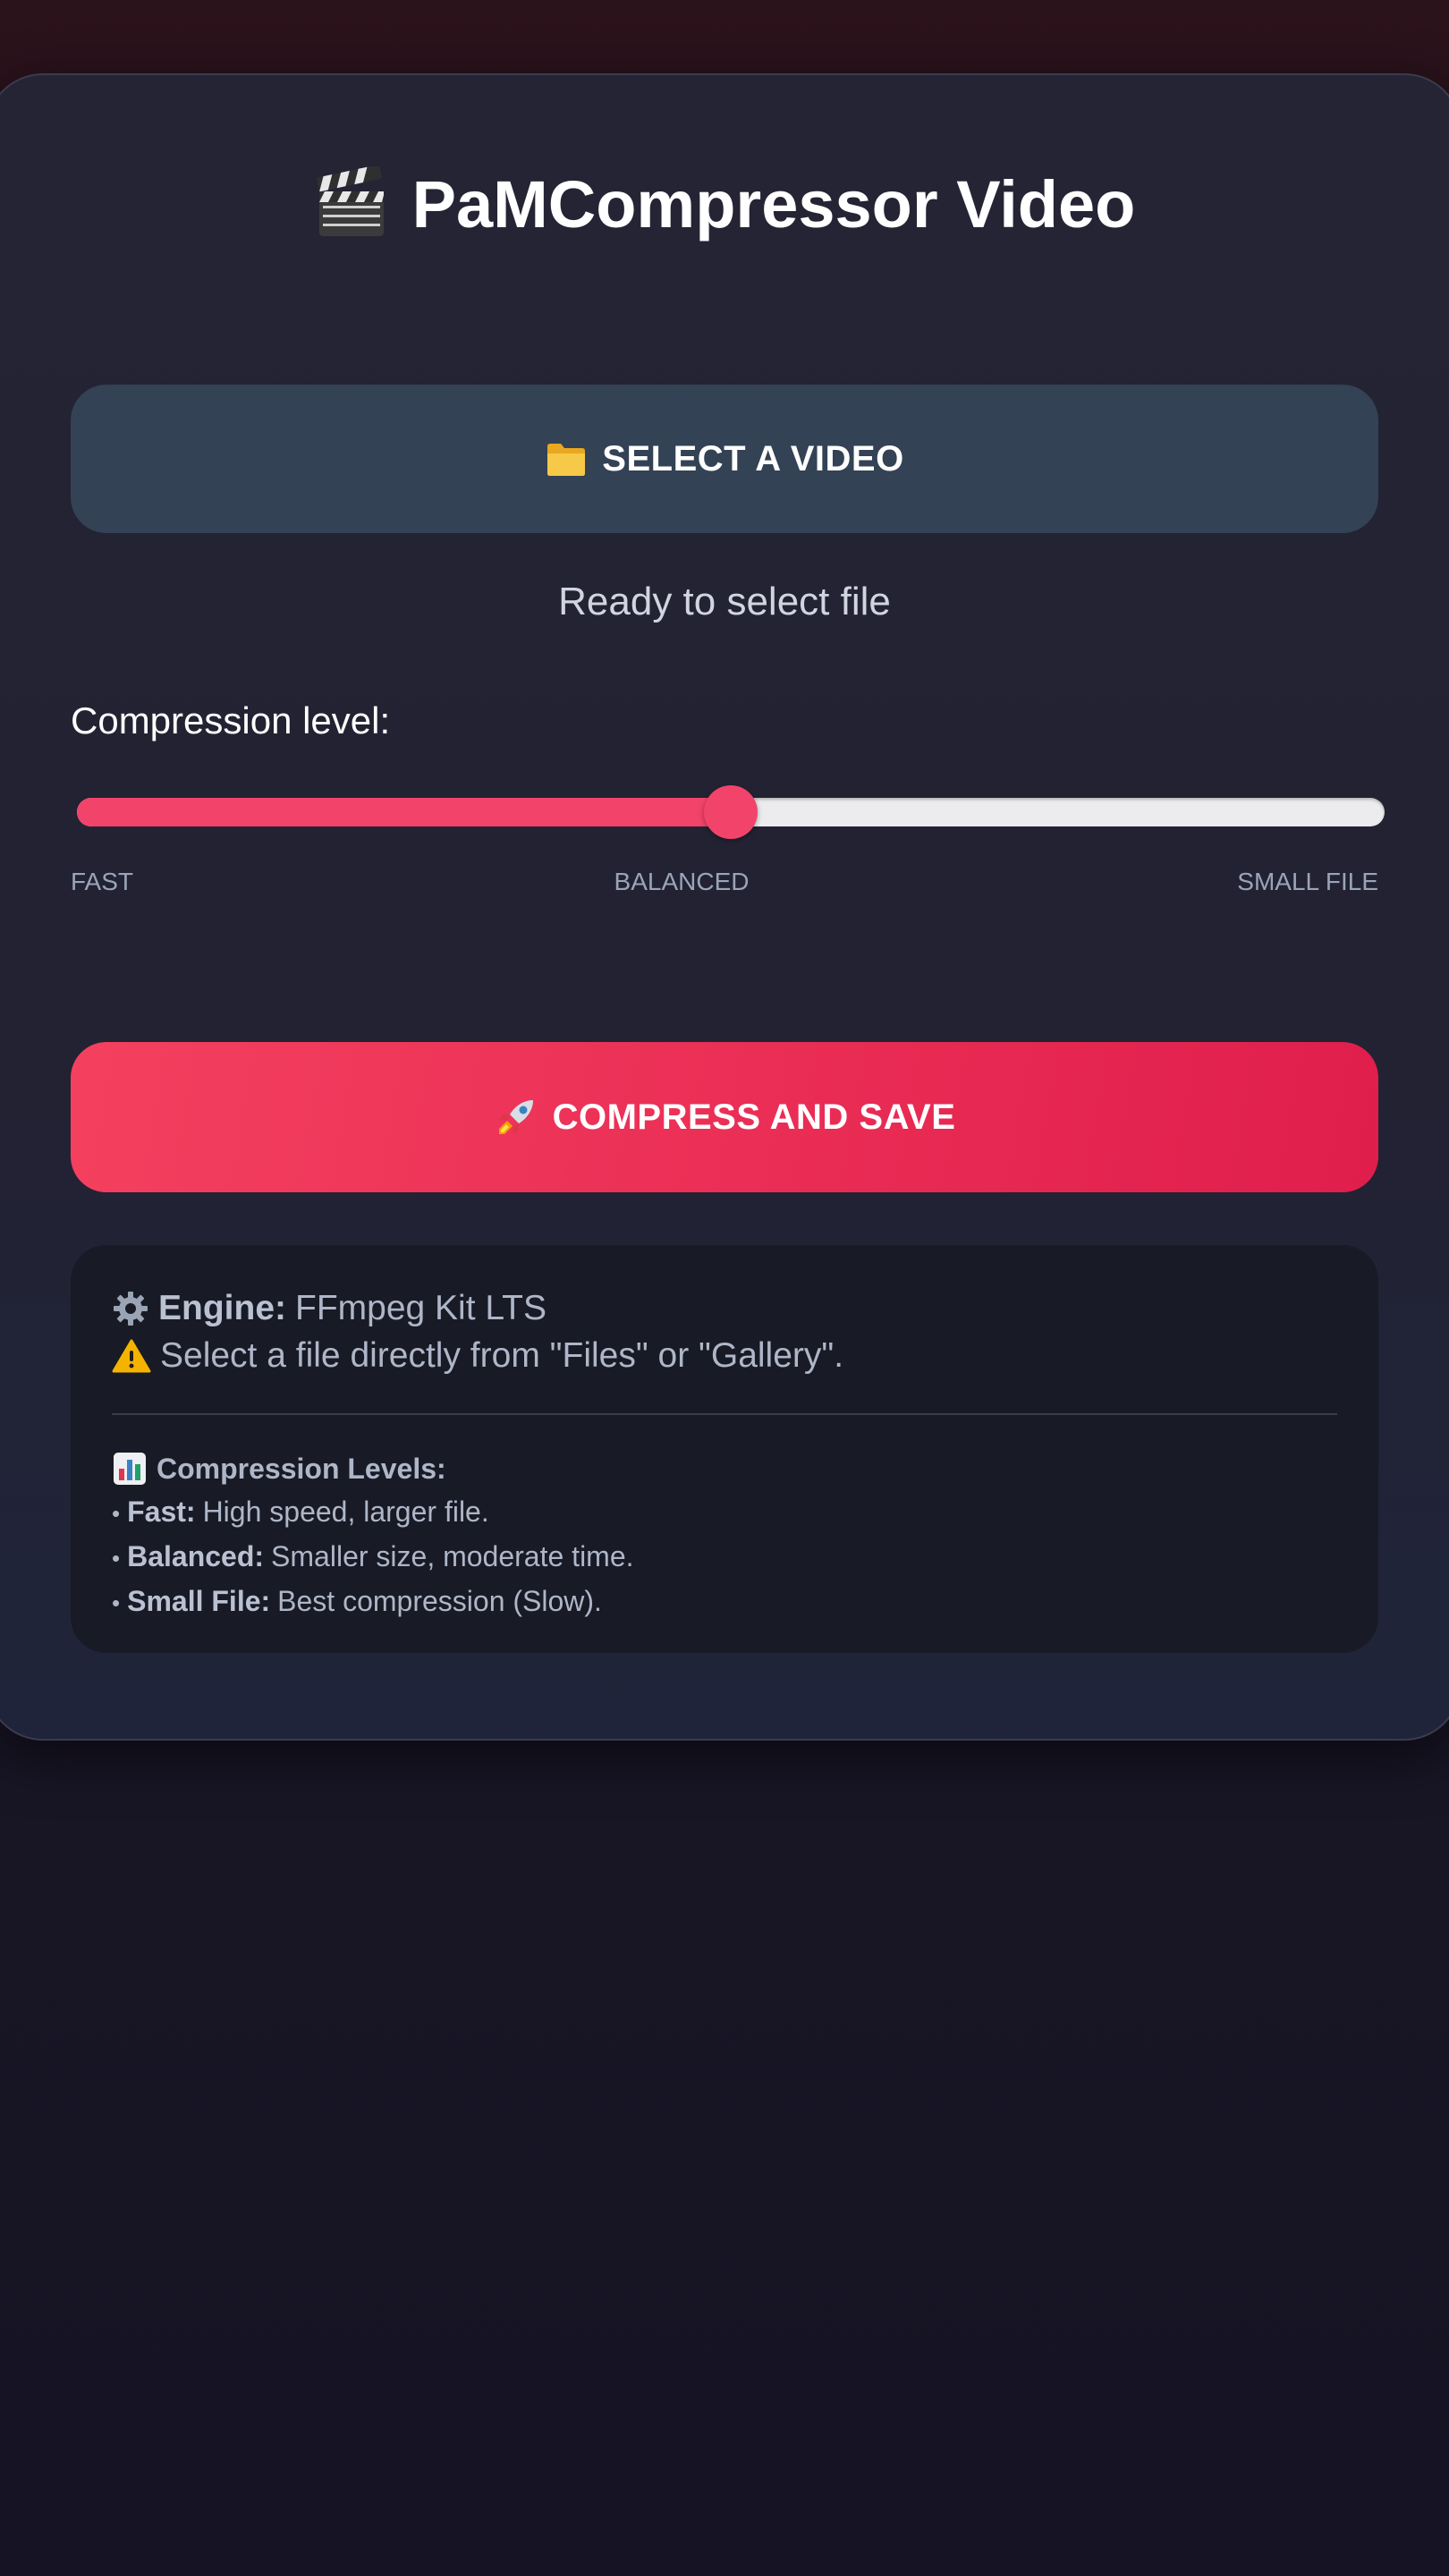  I want to click on engine-value: FFmpeg Kit LTS, so click(421, 1308).